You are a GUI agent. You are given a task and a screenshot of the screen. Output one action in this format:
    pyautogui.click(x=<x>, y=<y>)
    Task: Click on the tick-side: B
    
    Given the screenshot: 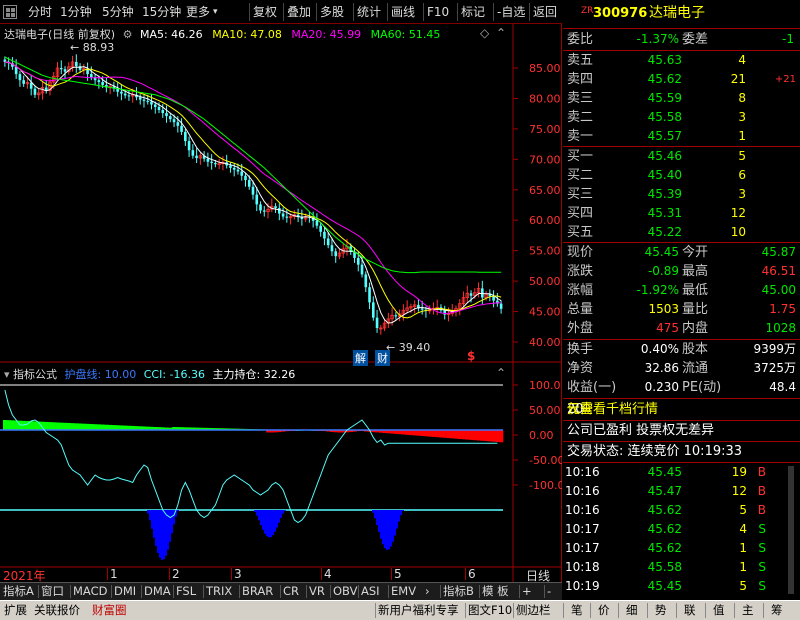 What is the action you would take?
    pyautogui.click(x=761, y=472)
    